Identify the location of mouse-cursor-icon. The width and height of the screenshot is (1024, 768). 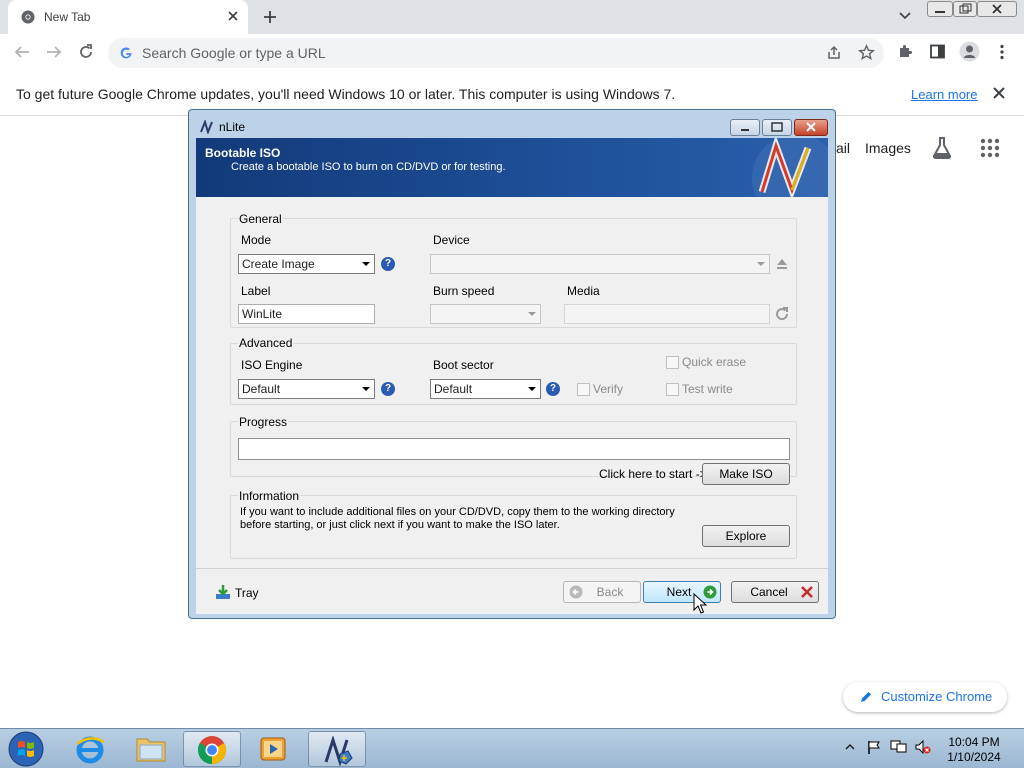
(700, 604).